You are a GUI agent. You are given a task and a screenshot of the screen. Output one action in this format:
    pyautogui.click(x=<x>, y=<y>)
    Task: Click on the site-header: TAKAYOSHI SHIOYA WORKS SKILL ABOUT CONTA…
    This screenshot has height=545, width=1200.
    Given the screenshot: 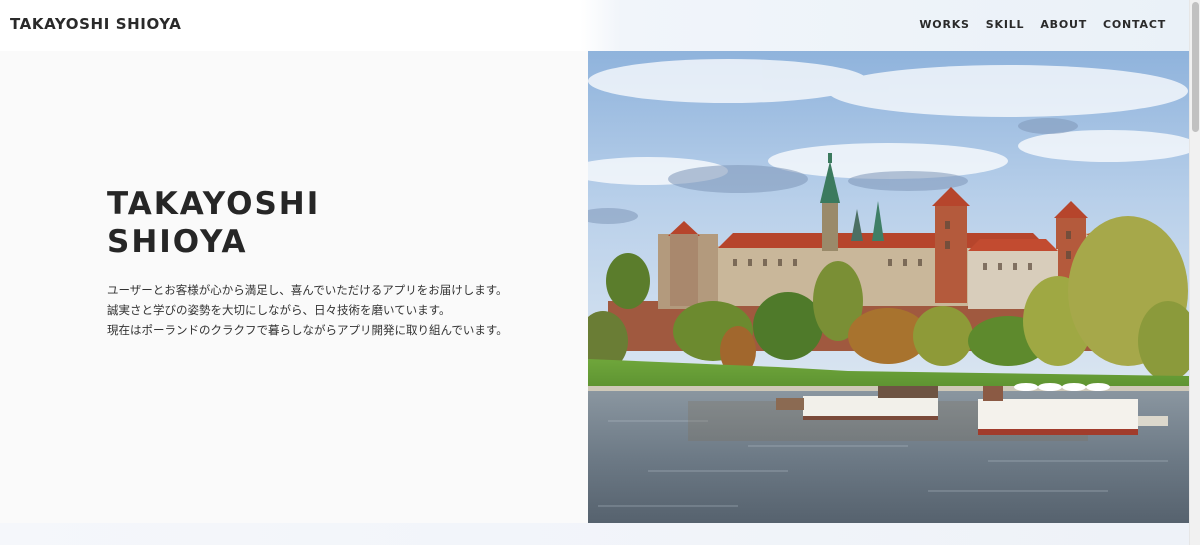 What is the action you would take?
    pyautogui.click(x=600, y=25)
    